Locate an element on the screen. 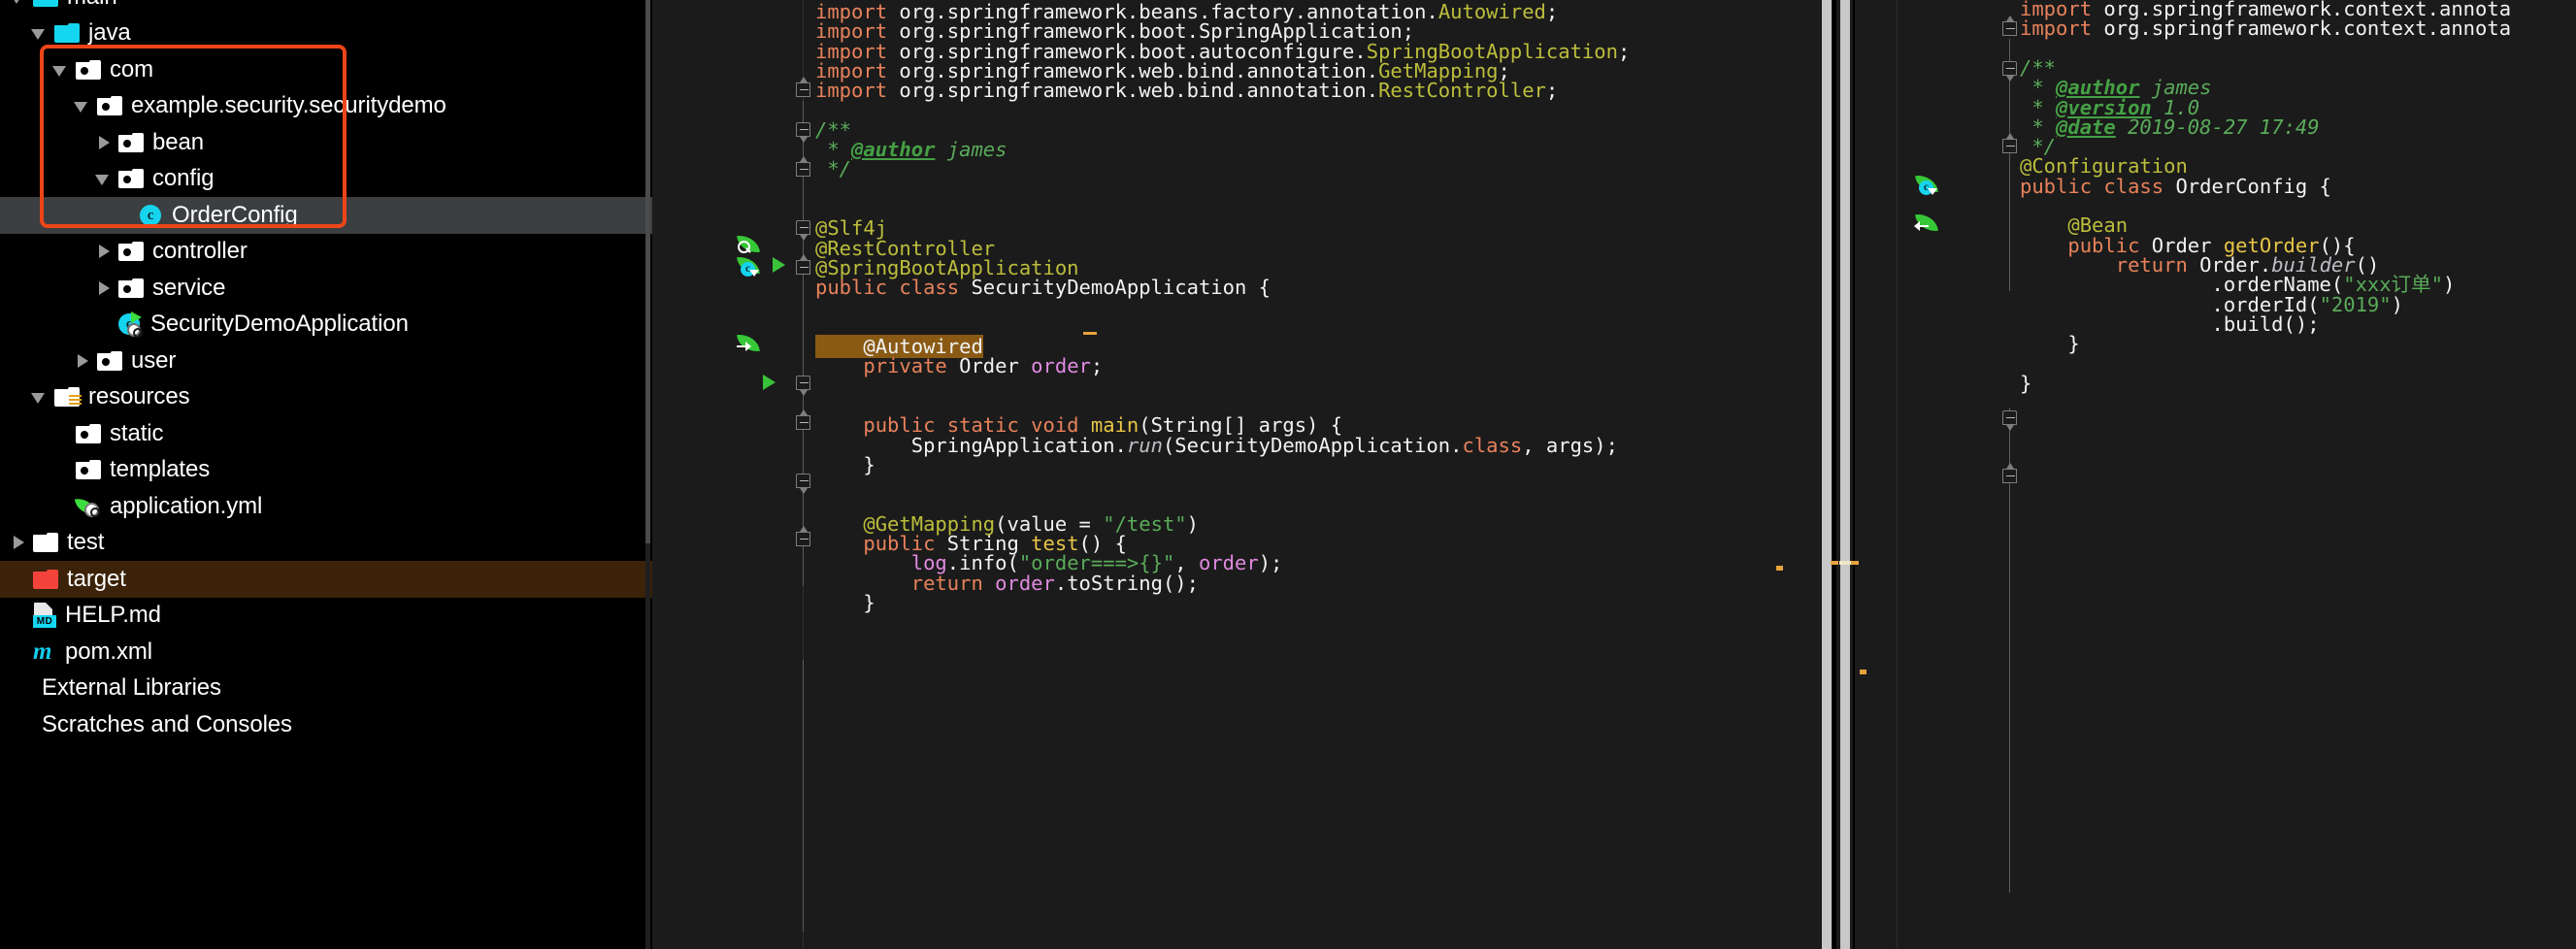 This screenshot has width=2576, height=949. gutter-warning-mark-side is located at coordinates (1863, 672).